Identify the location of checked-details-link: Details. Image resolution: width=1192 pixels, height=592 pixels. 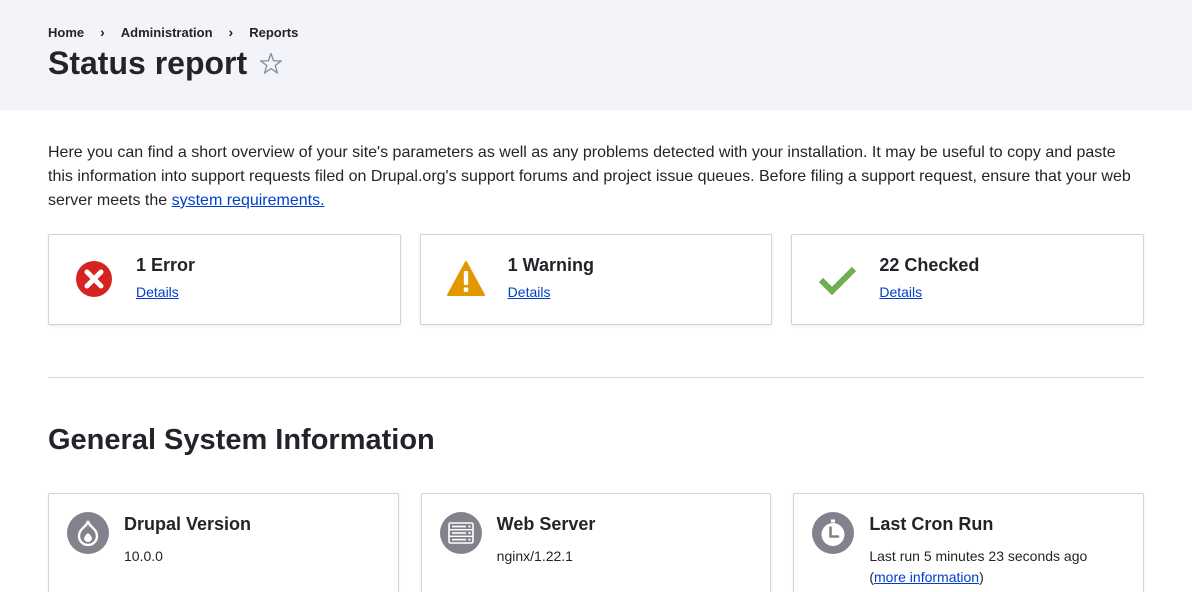
(900, 292).